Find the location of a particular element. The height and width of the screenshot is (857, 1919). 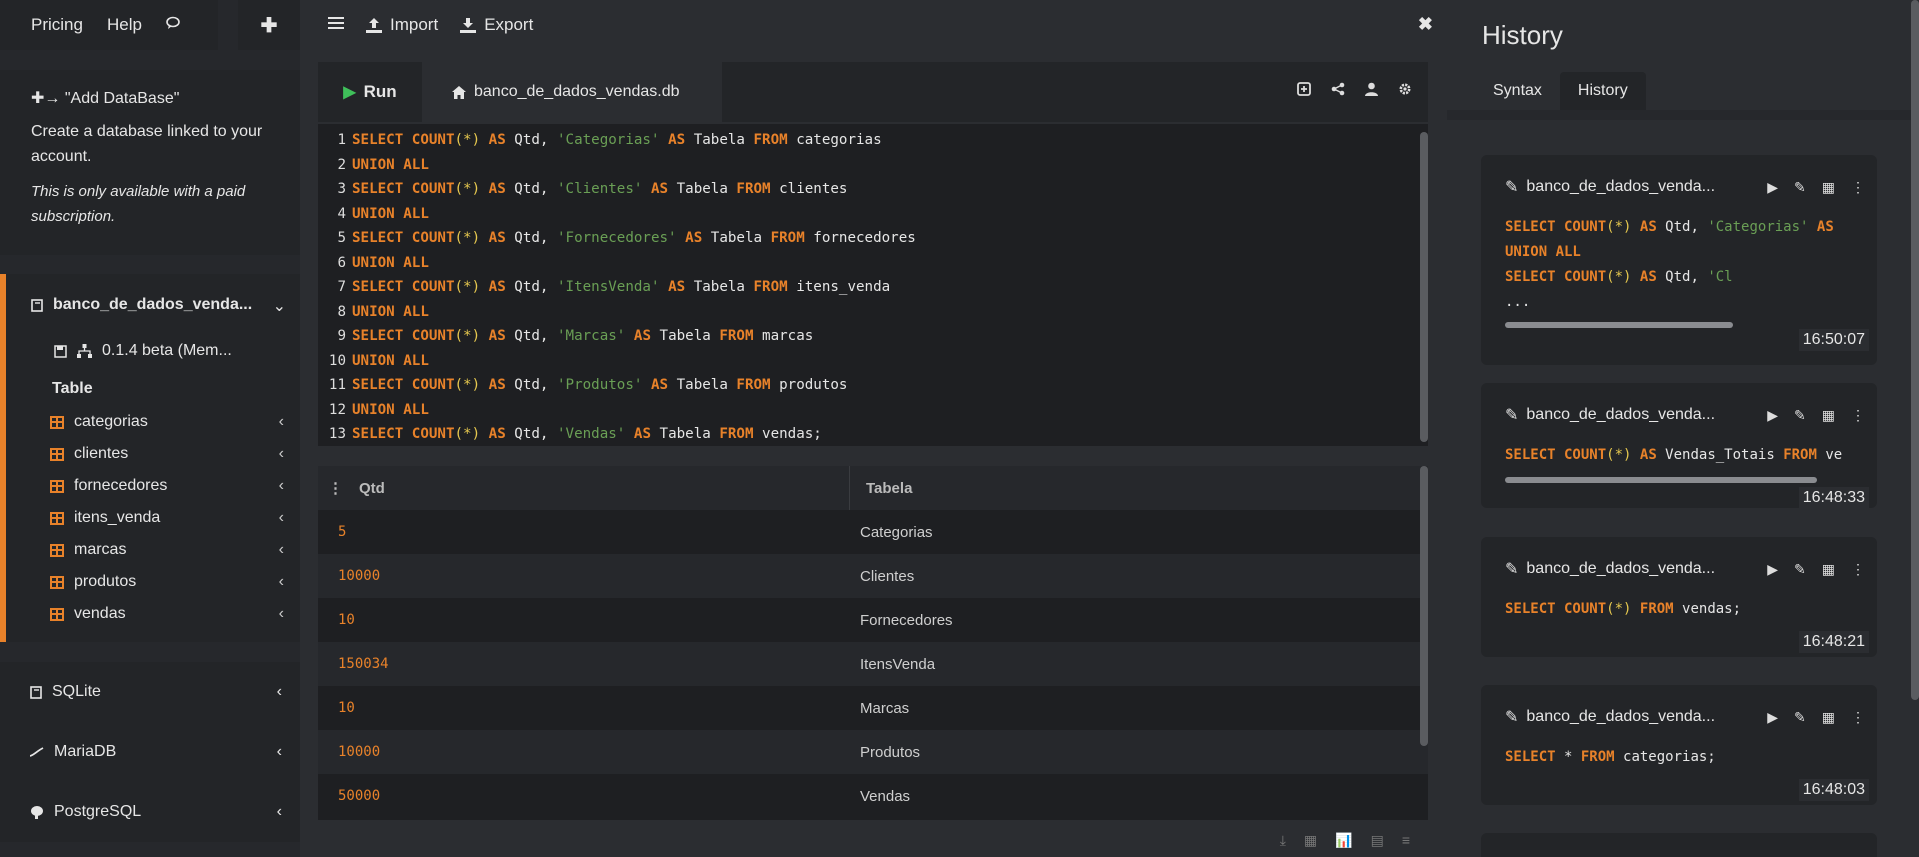

results-scrollbar is located at coordinates (1424, 606).